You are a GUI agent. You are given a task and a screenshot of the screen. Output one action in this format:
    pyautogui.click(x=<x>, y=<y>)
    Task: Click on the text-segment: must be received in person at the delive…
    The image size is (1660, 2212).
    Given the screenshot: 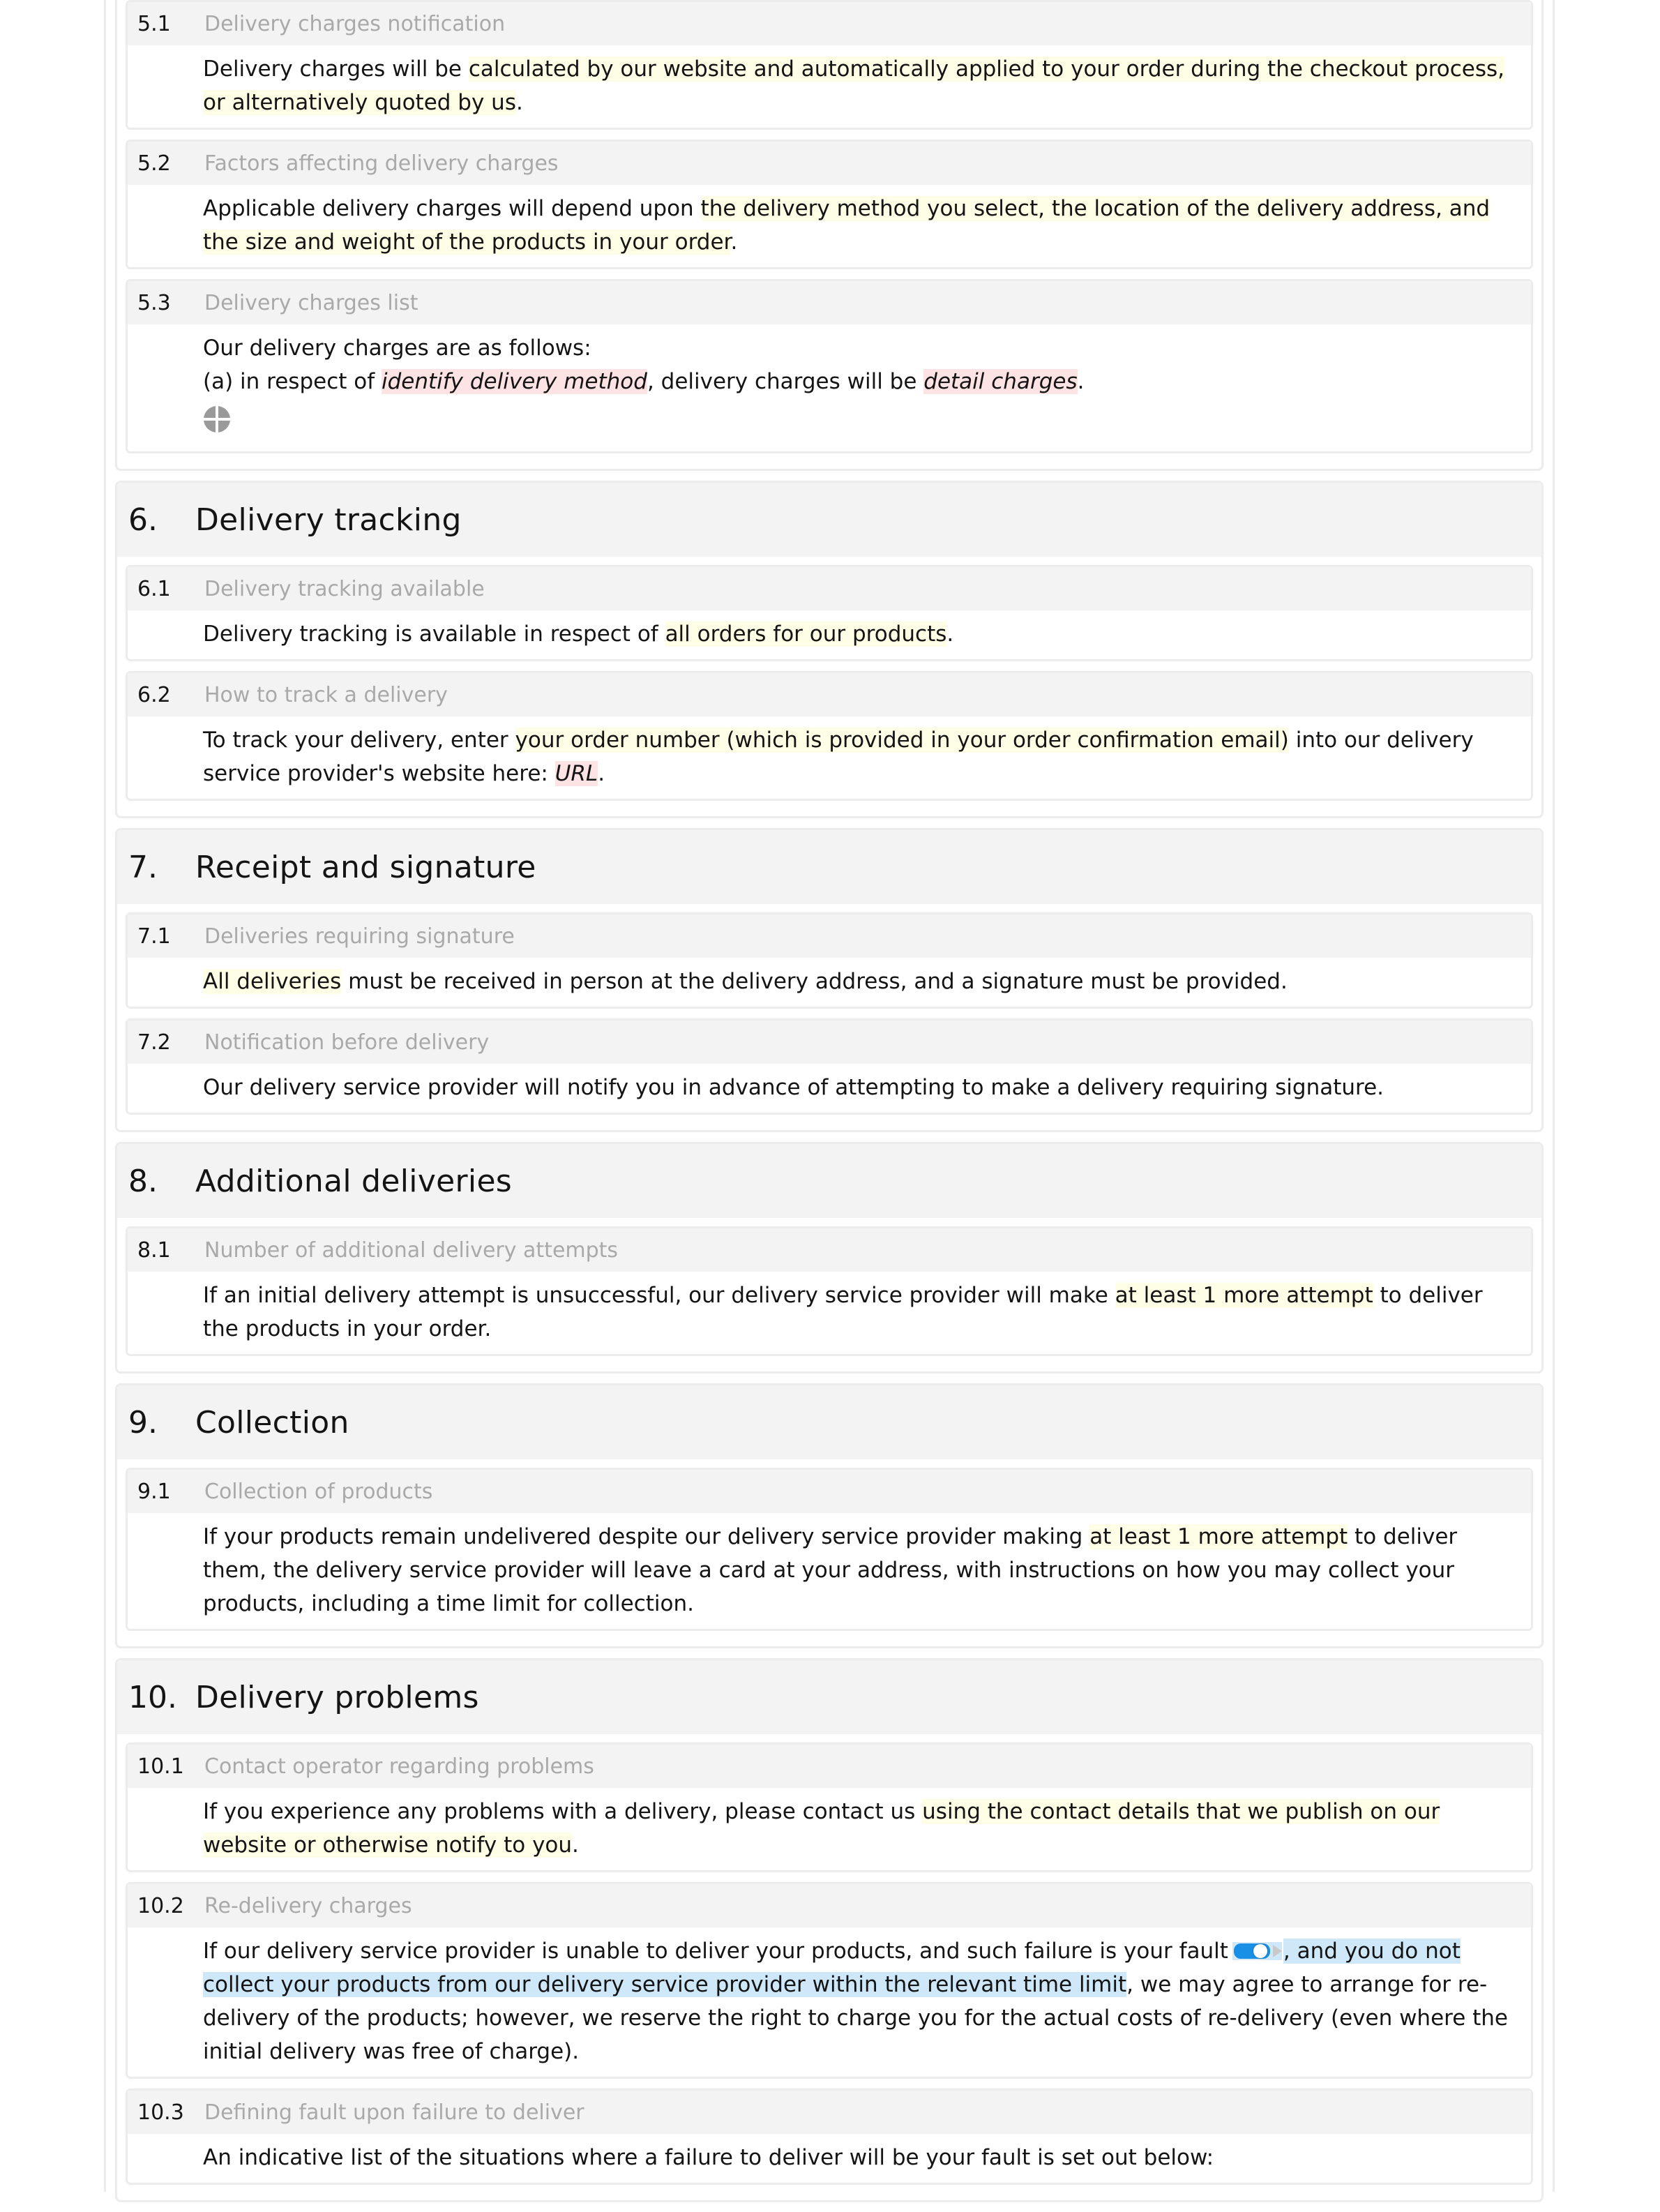 What is the action you would take?
    pyautogui.click(x=814, y=982)
    